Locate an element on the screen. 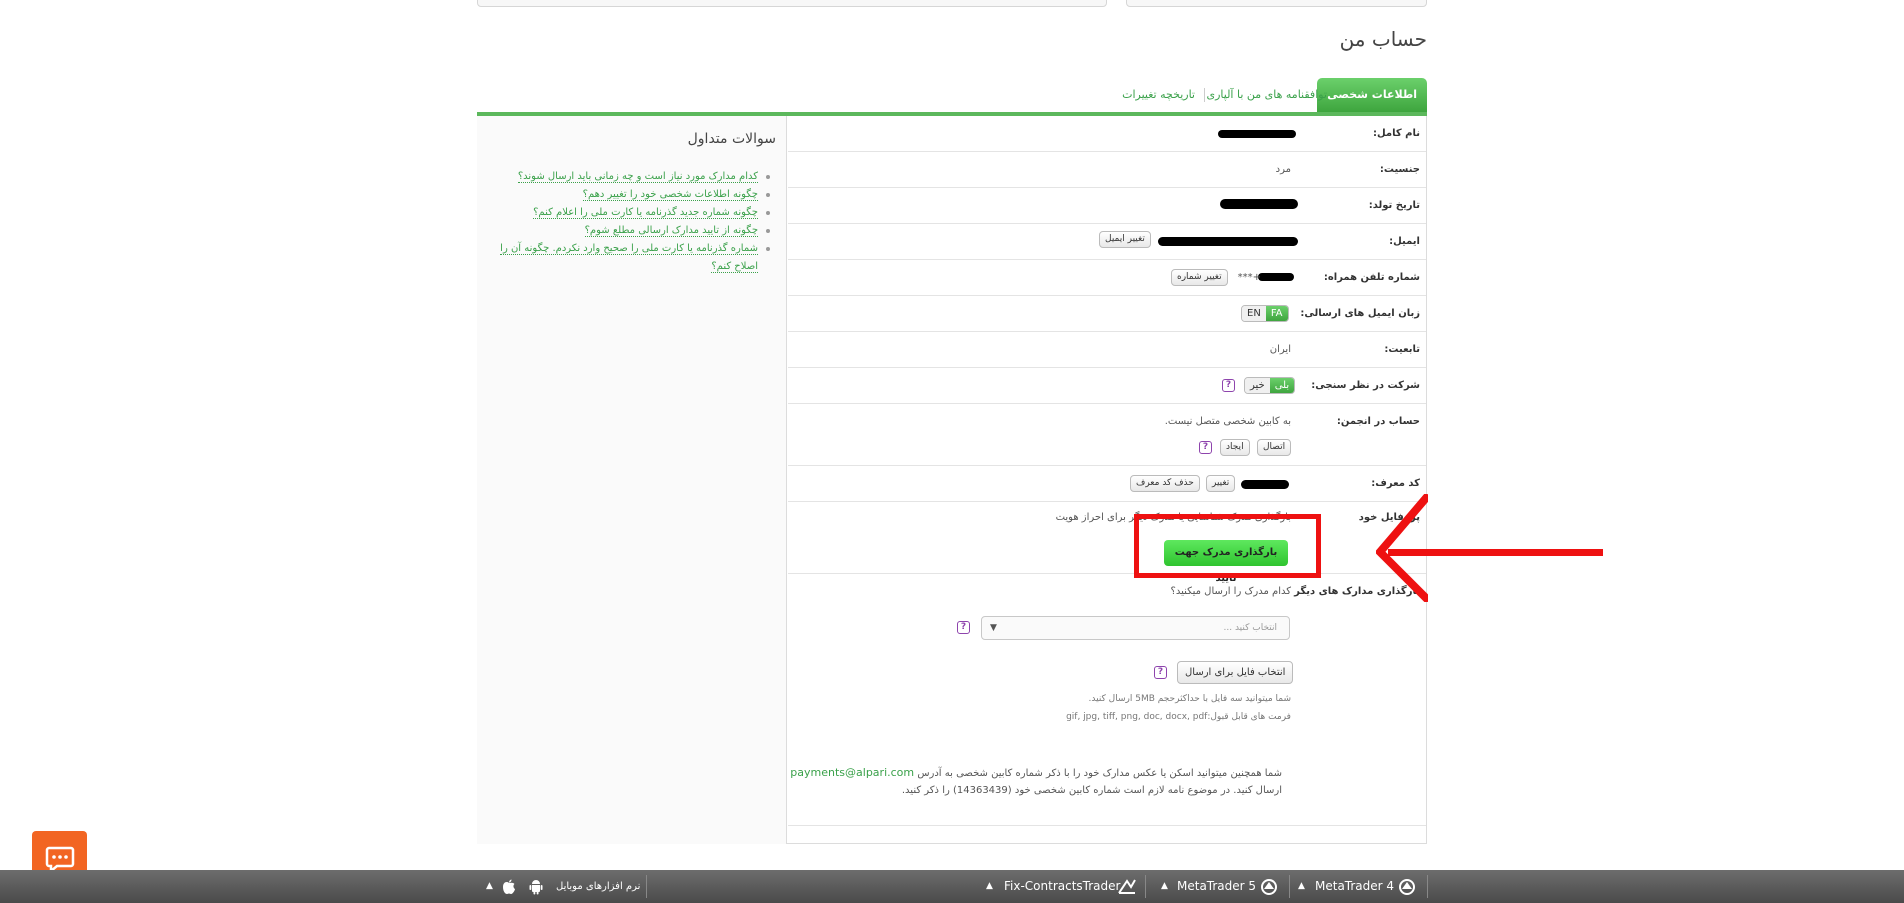  citizenship-value: ایران is located at coordinates (1280, 349).